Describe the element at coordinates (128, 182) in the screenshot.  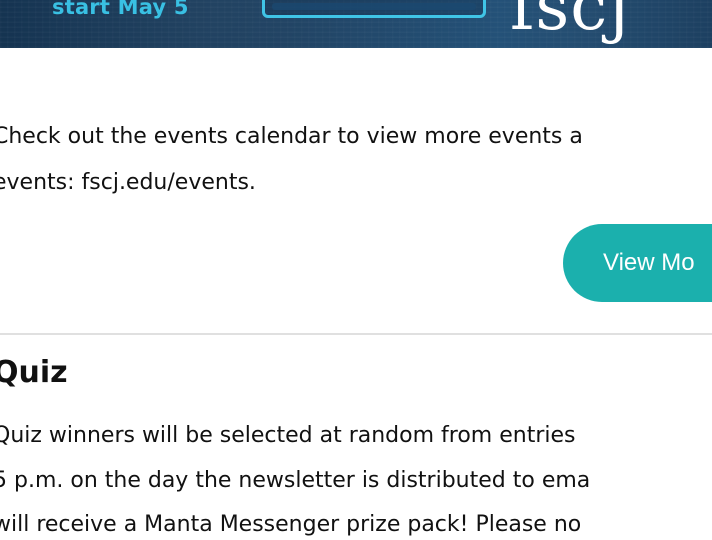
I see `events-line: events: fscj.edu/events.` at that location.